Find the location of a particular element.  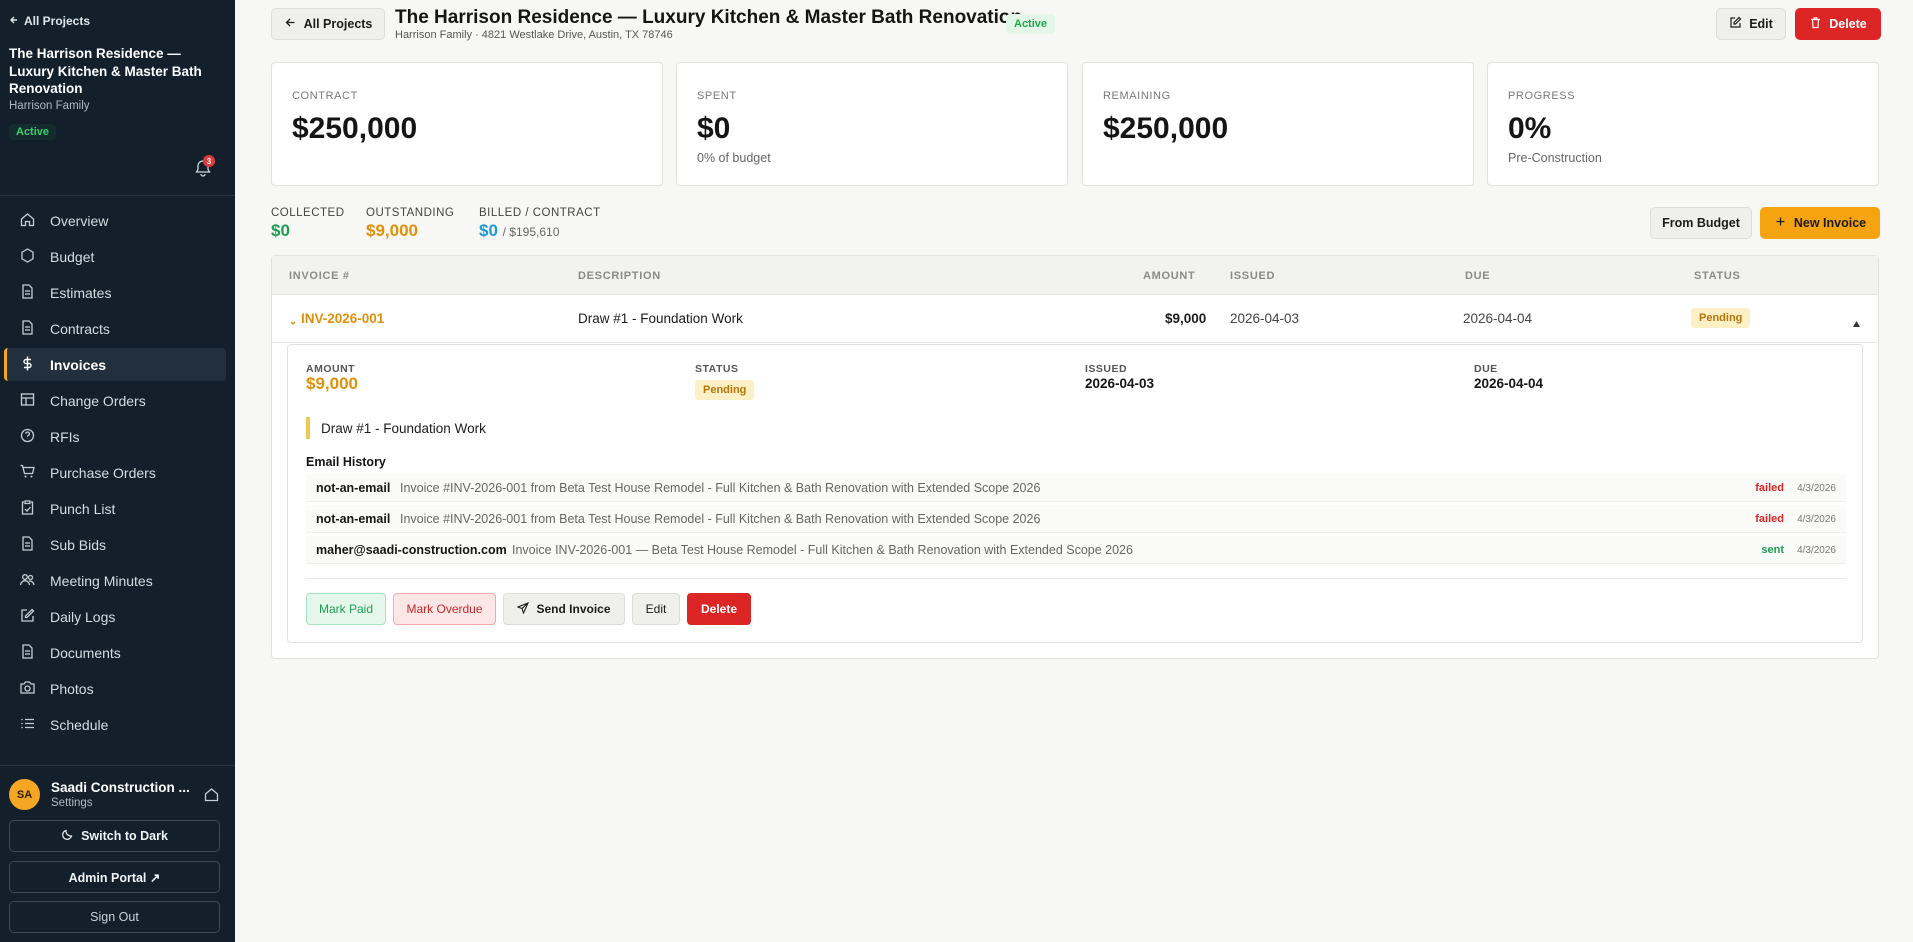

spent-card: SPENT $0 0% of budget is located at coordinates (872, 124).